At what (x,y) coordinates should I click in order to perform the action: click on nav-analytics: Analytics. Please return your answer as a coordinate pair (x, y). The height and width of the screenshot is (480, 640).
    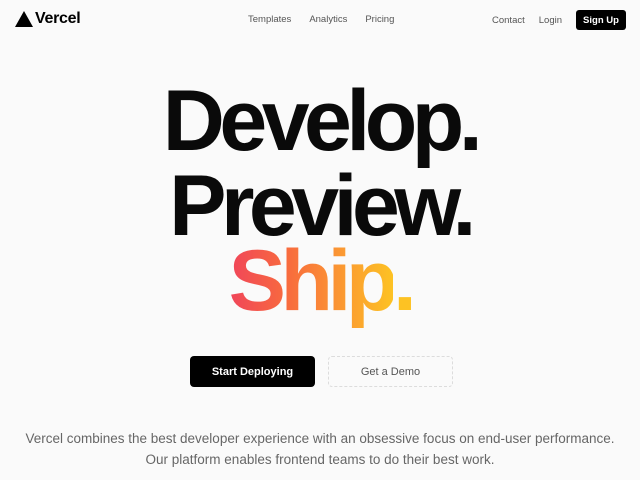
    Looking at the image, I should click on (328, 19).